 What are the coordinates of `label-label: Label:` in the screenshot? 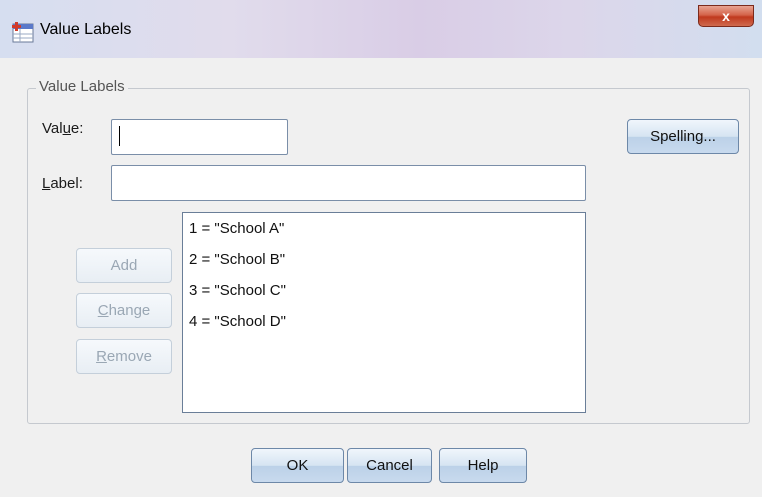 It's located at (62, 183).